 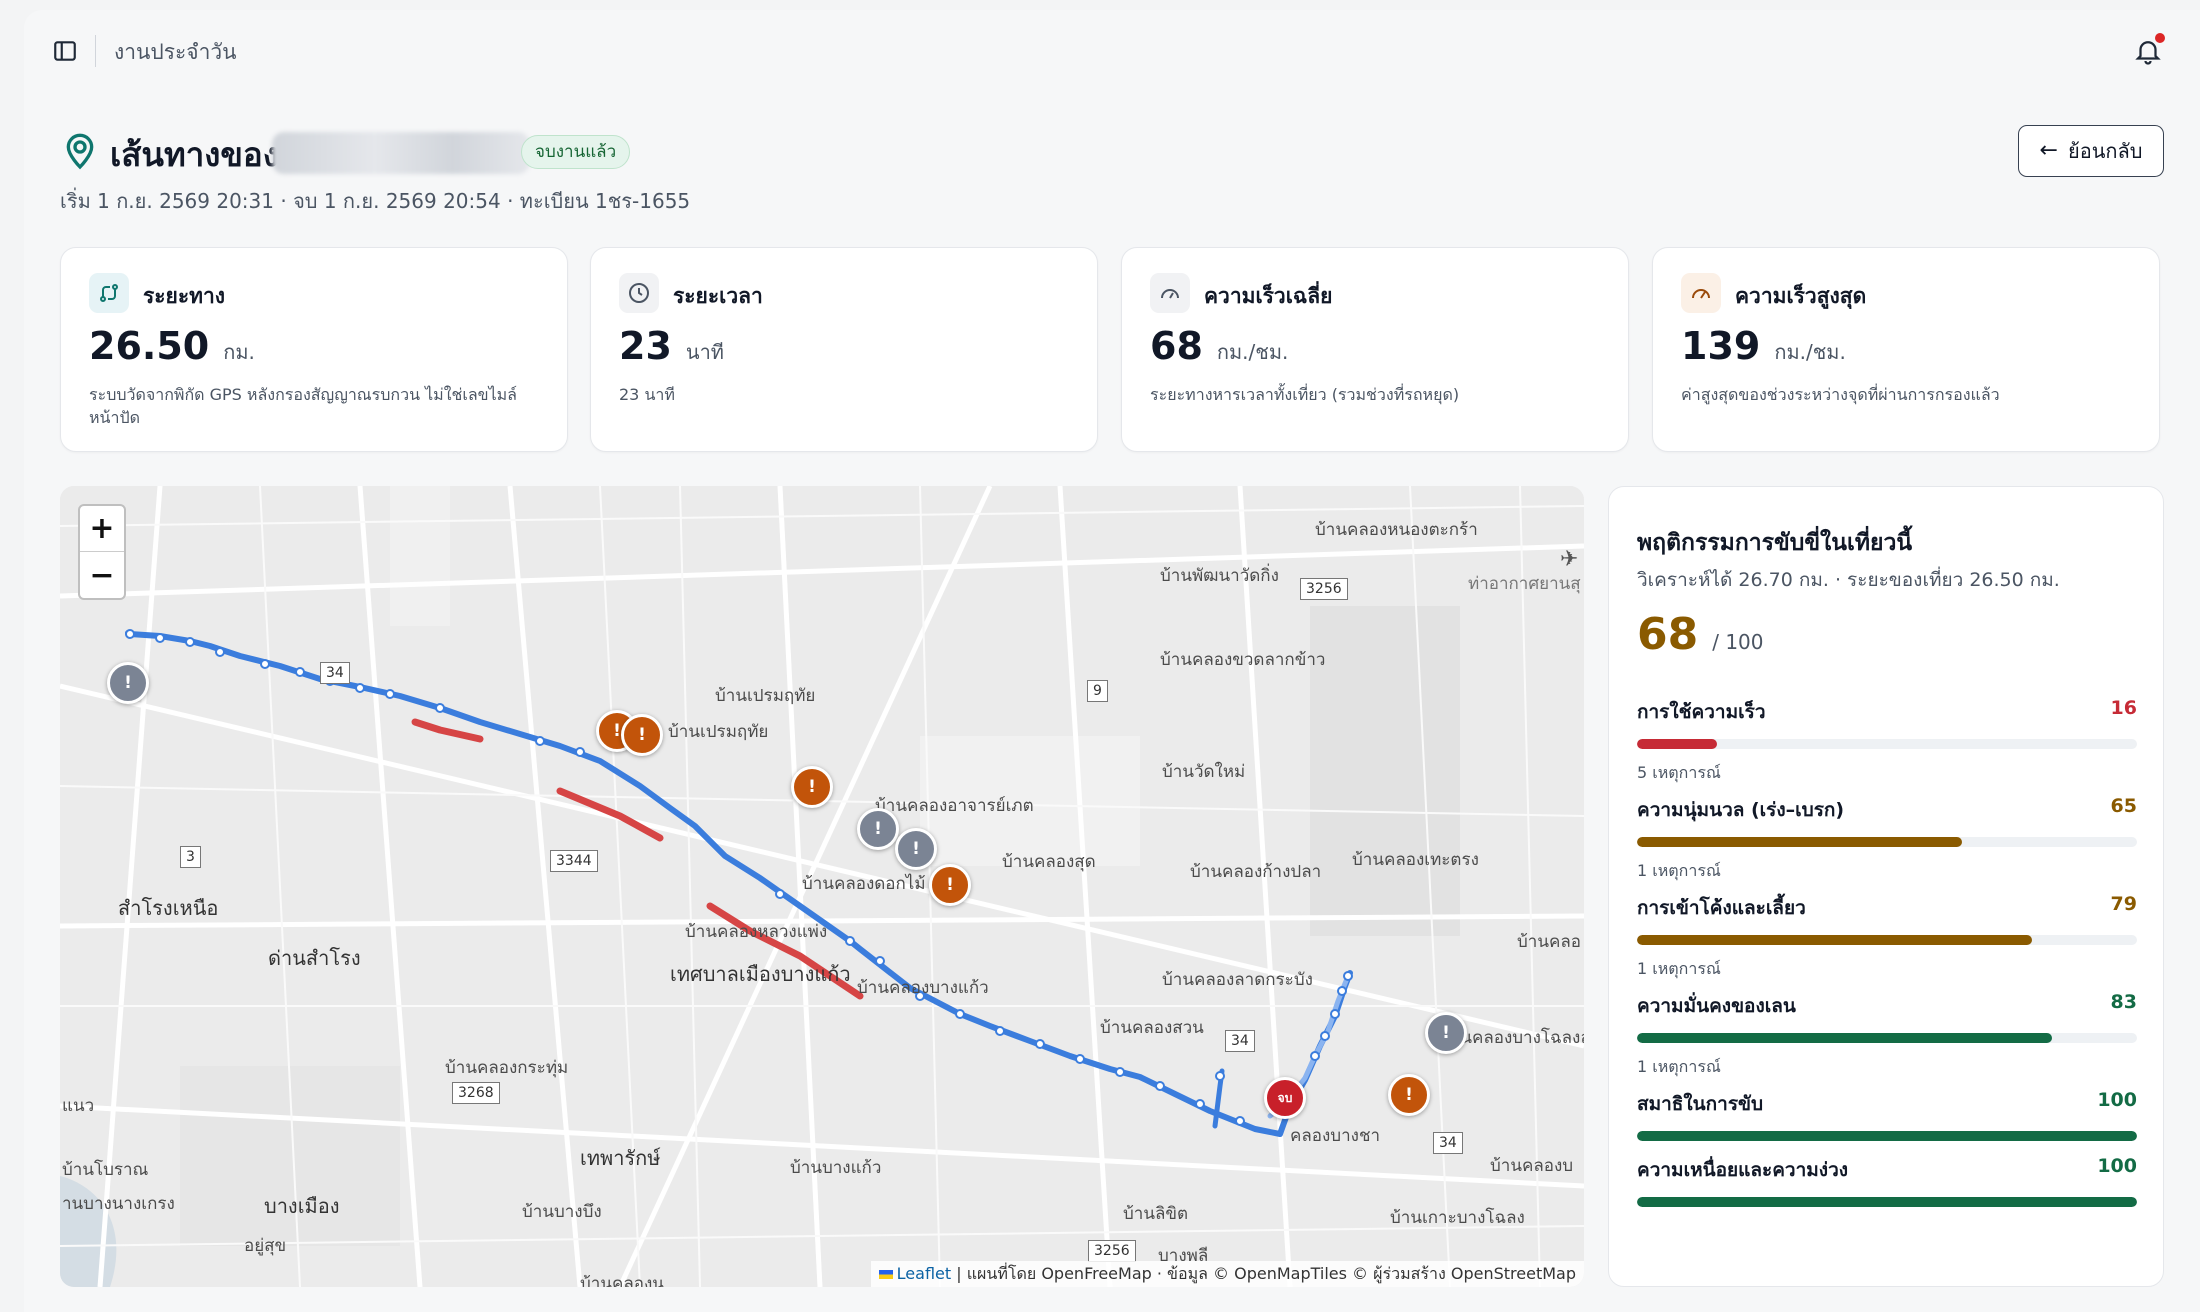 What do you see at coordinates (1415, 860) in the screenshot?
I see `map-place-label: บ้านคลองเทะตรง` at bounding box center [1415, 860].